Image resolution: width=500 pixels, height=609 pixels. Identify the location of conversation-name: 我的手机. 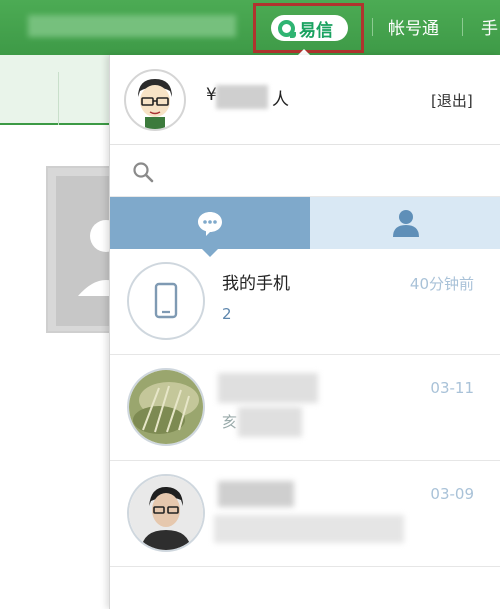
(256, 284).